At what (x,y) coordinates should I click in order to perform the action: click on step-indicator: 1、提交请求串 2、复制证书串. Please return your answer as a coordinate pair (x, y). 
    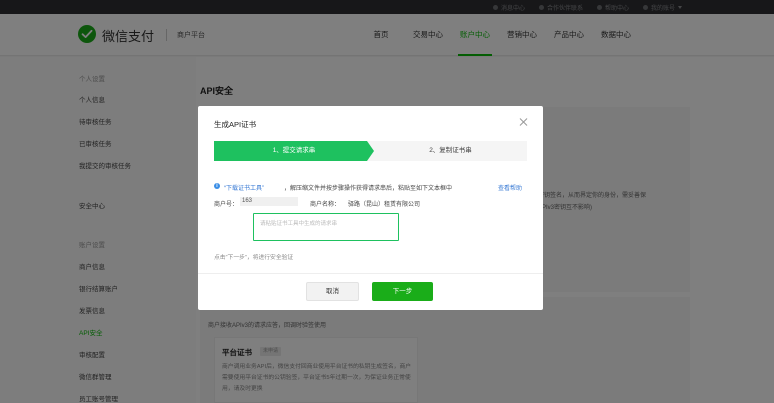
    Looking at the image, I should click on (370, 151).